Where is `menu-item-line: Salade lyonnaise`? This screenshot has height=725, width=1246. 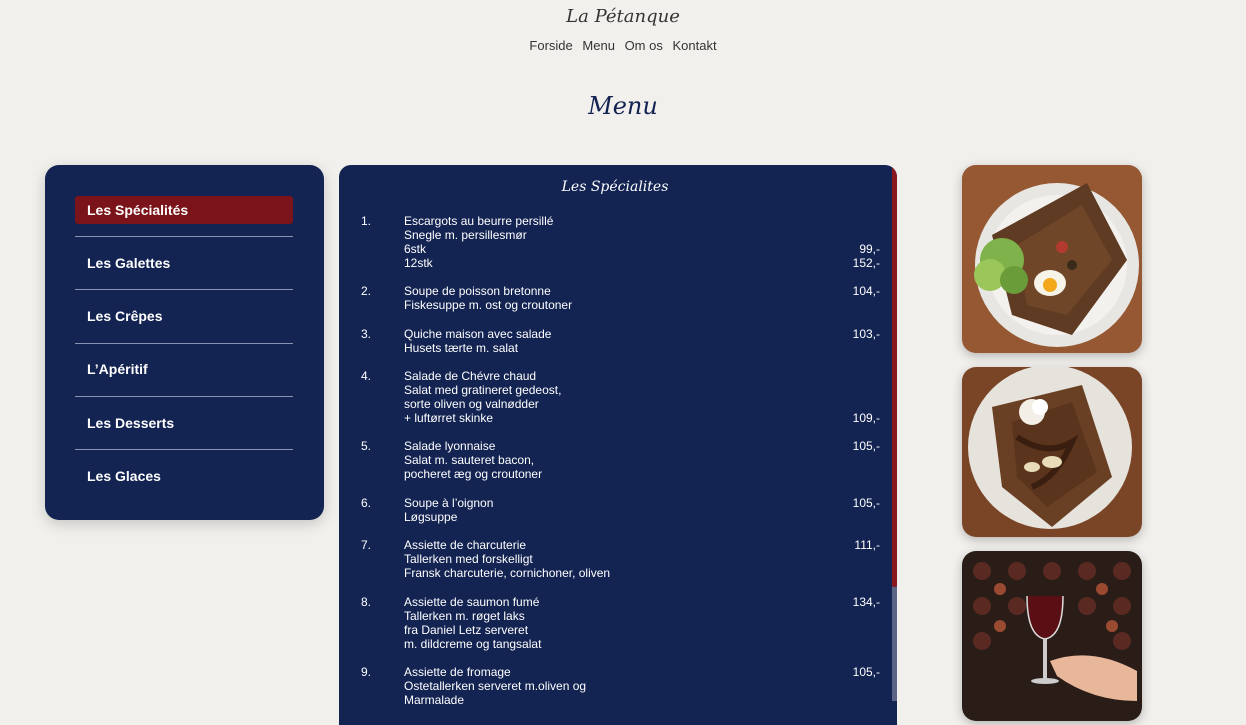 menu-item-line: Salade lyonnaise is located at coordinates (450, 446).